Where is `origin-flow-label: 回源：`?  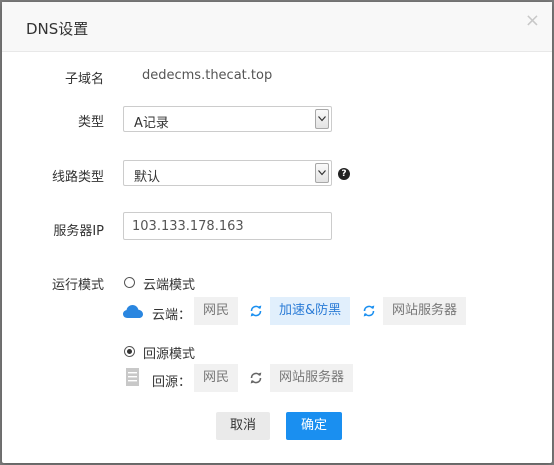
origin-flow-label: 回源： is located at coordinates (172, 382).